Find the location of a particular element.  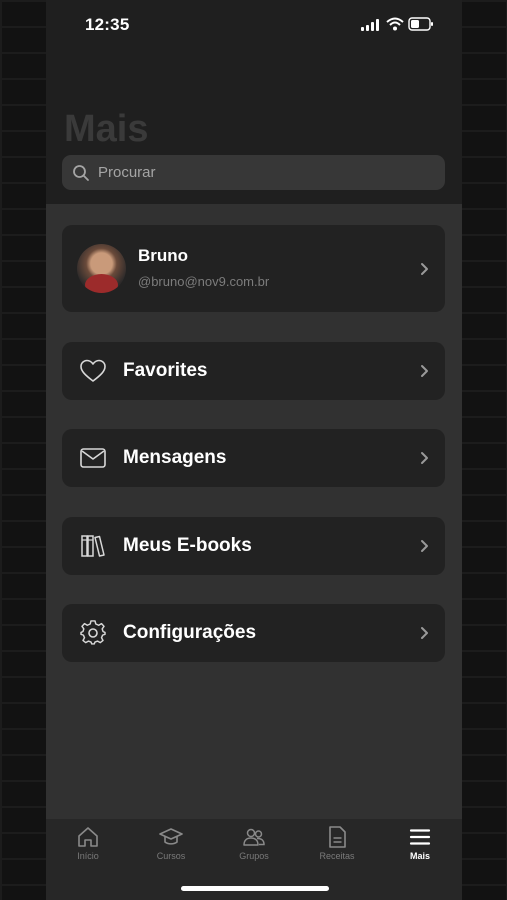

search-icon is located at coordinates (81, 172).